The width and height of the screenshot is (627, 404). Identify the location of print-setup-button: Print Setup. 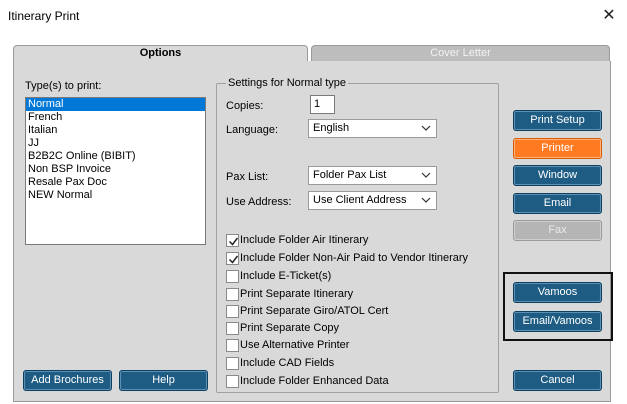
(557, 120).